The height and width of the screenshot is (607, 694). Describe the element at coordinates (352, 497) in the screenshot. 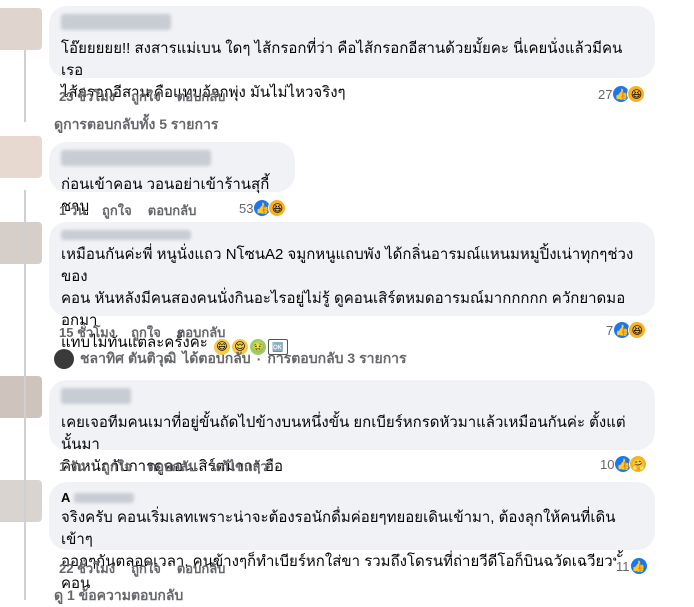

I see `author-row: A` at that location.